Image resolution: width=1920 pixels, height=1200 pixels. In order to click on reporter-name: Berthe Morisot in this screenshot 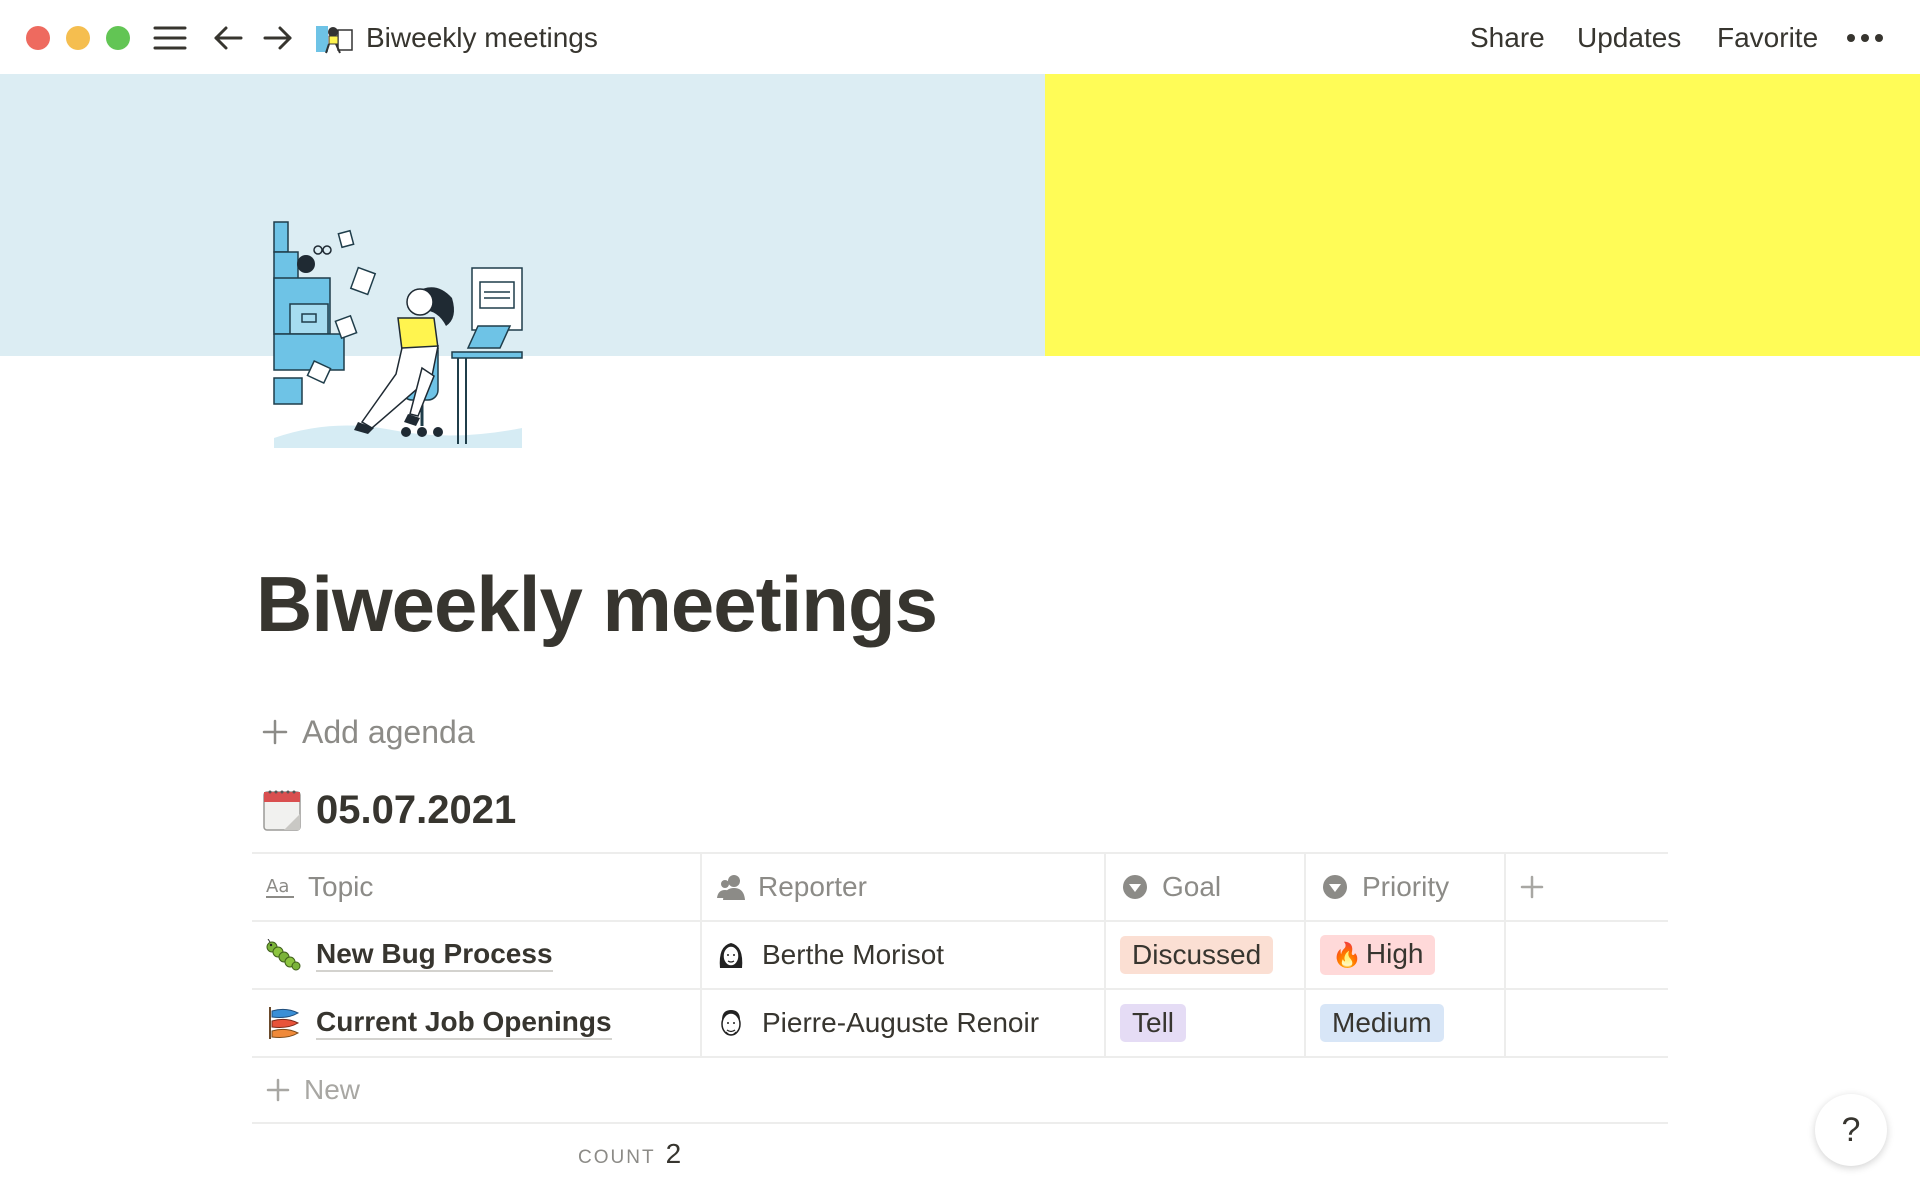, I will do `click(853, 954)`.